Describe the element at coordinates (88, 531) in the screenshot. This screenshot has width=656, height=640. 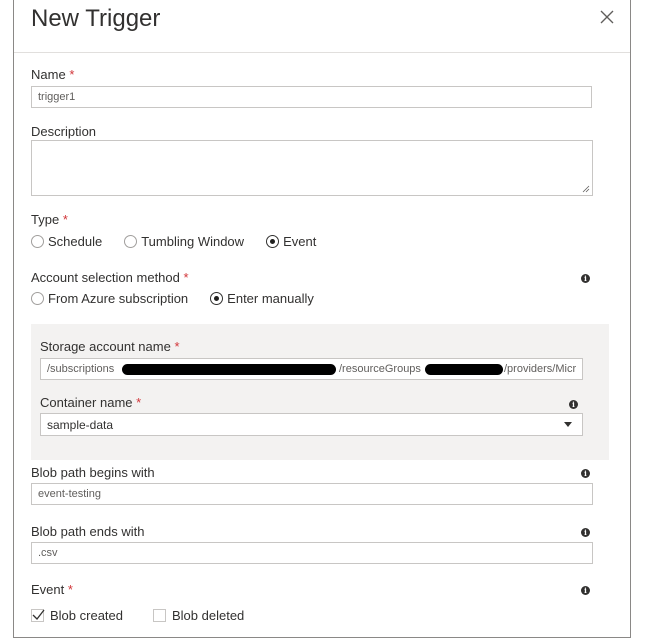
I see `blob-ends-label: Blob path ends with` at that location.